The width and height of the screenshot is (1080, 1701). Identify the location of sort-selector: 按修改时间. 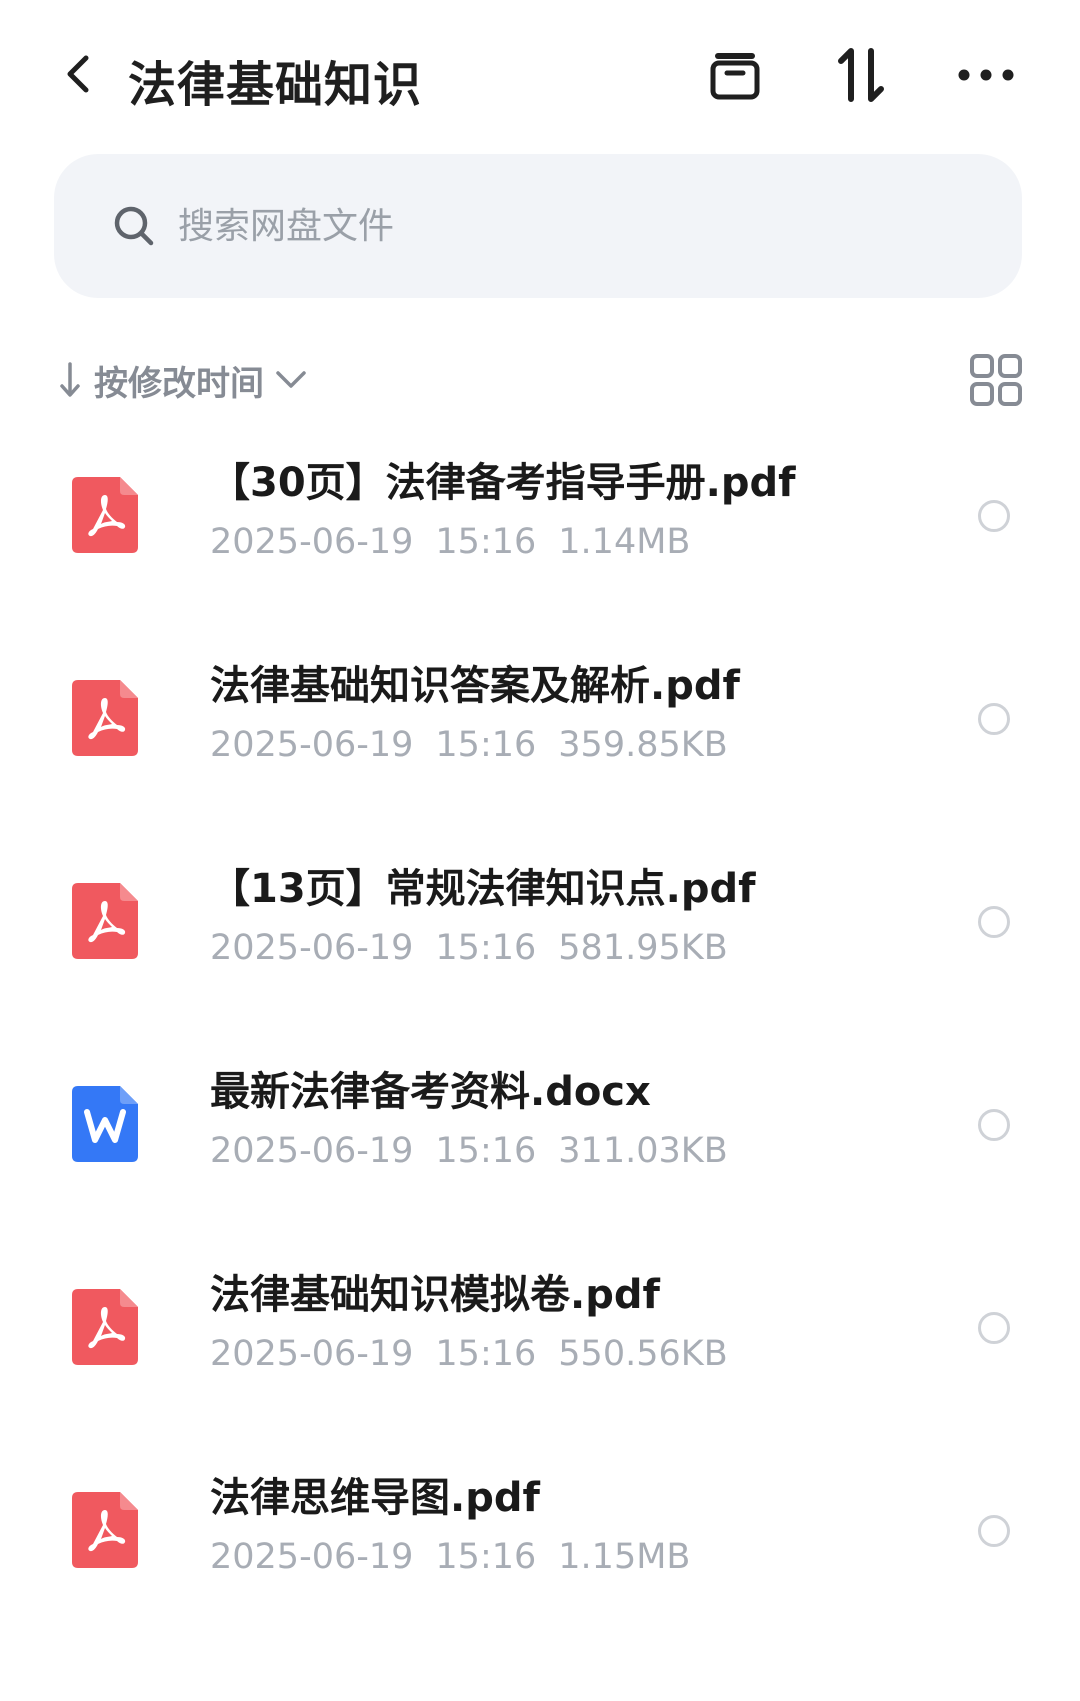
(182, 380).